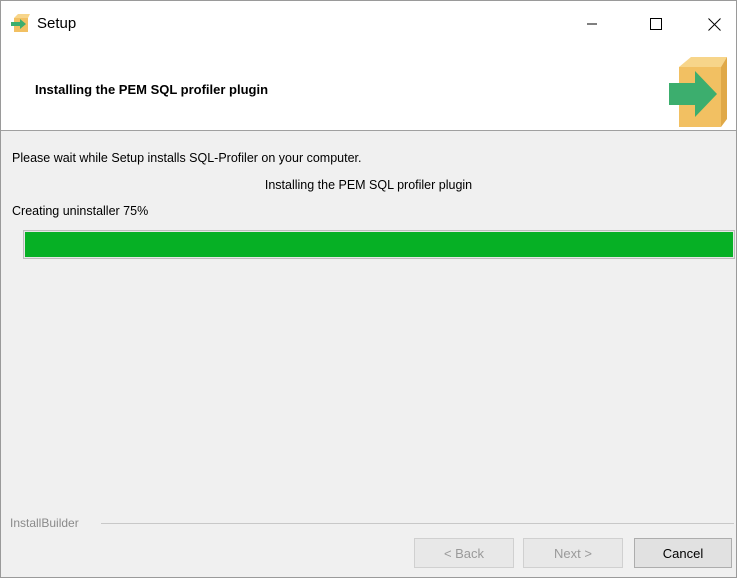  Describe the element at coordinates (57, 23) in the screenshot. I see `window-title: Setup` at that location.